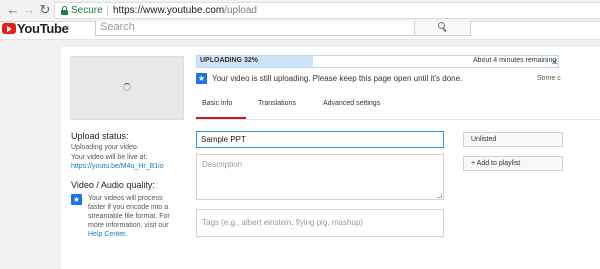 This screenshot has height=269, width=600. I want to click on privacy-value: Unlisted, so click(484, 139).